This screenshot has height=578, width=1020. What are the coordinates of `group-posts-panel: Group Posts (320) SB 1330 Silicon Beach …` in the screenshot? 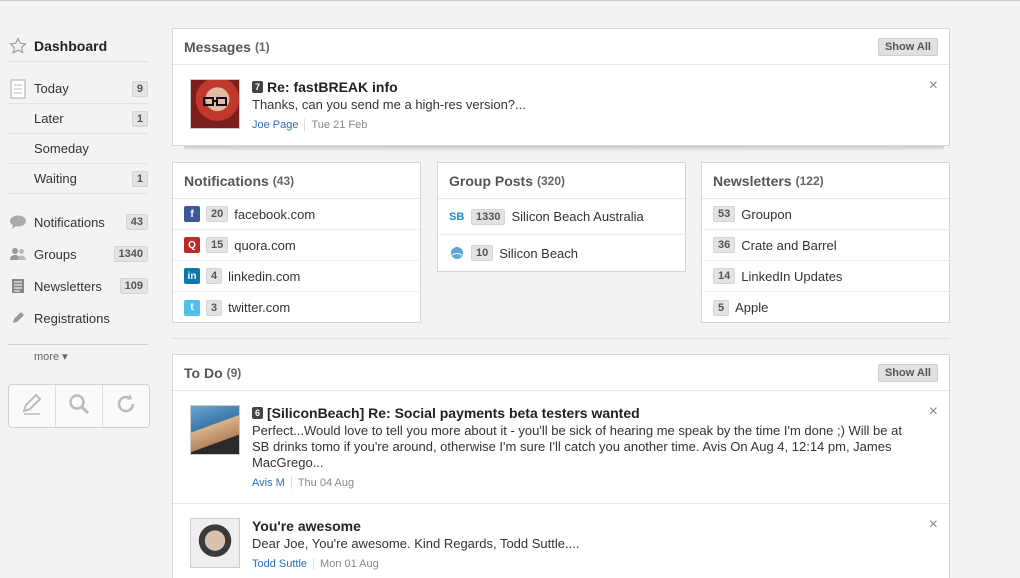 It's located at (561, 217).